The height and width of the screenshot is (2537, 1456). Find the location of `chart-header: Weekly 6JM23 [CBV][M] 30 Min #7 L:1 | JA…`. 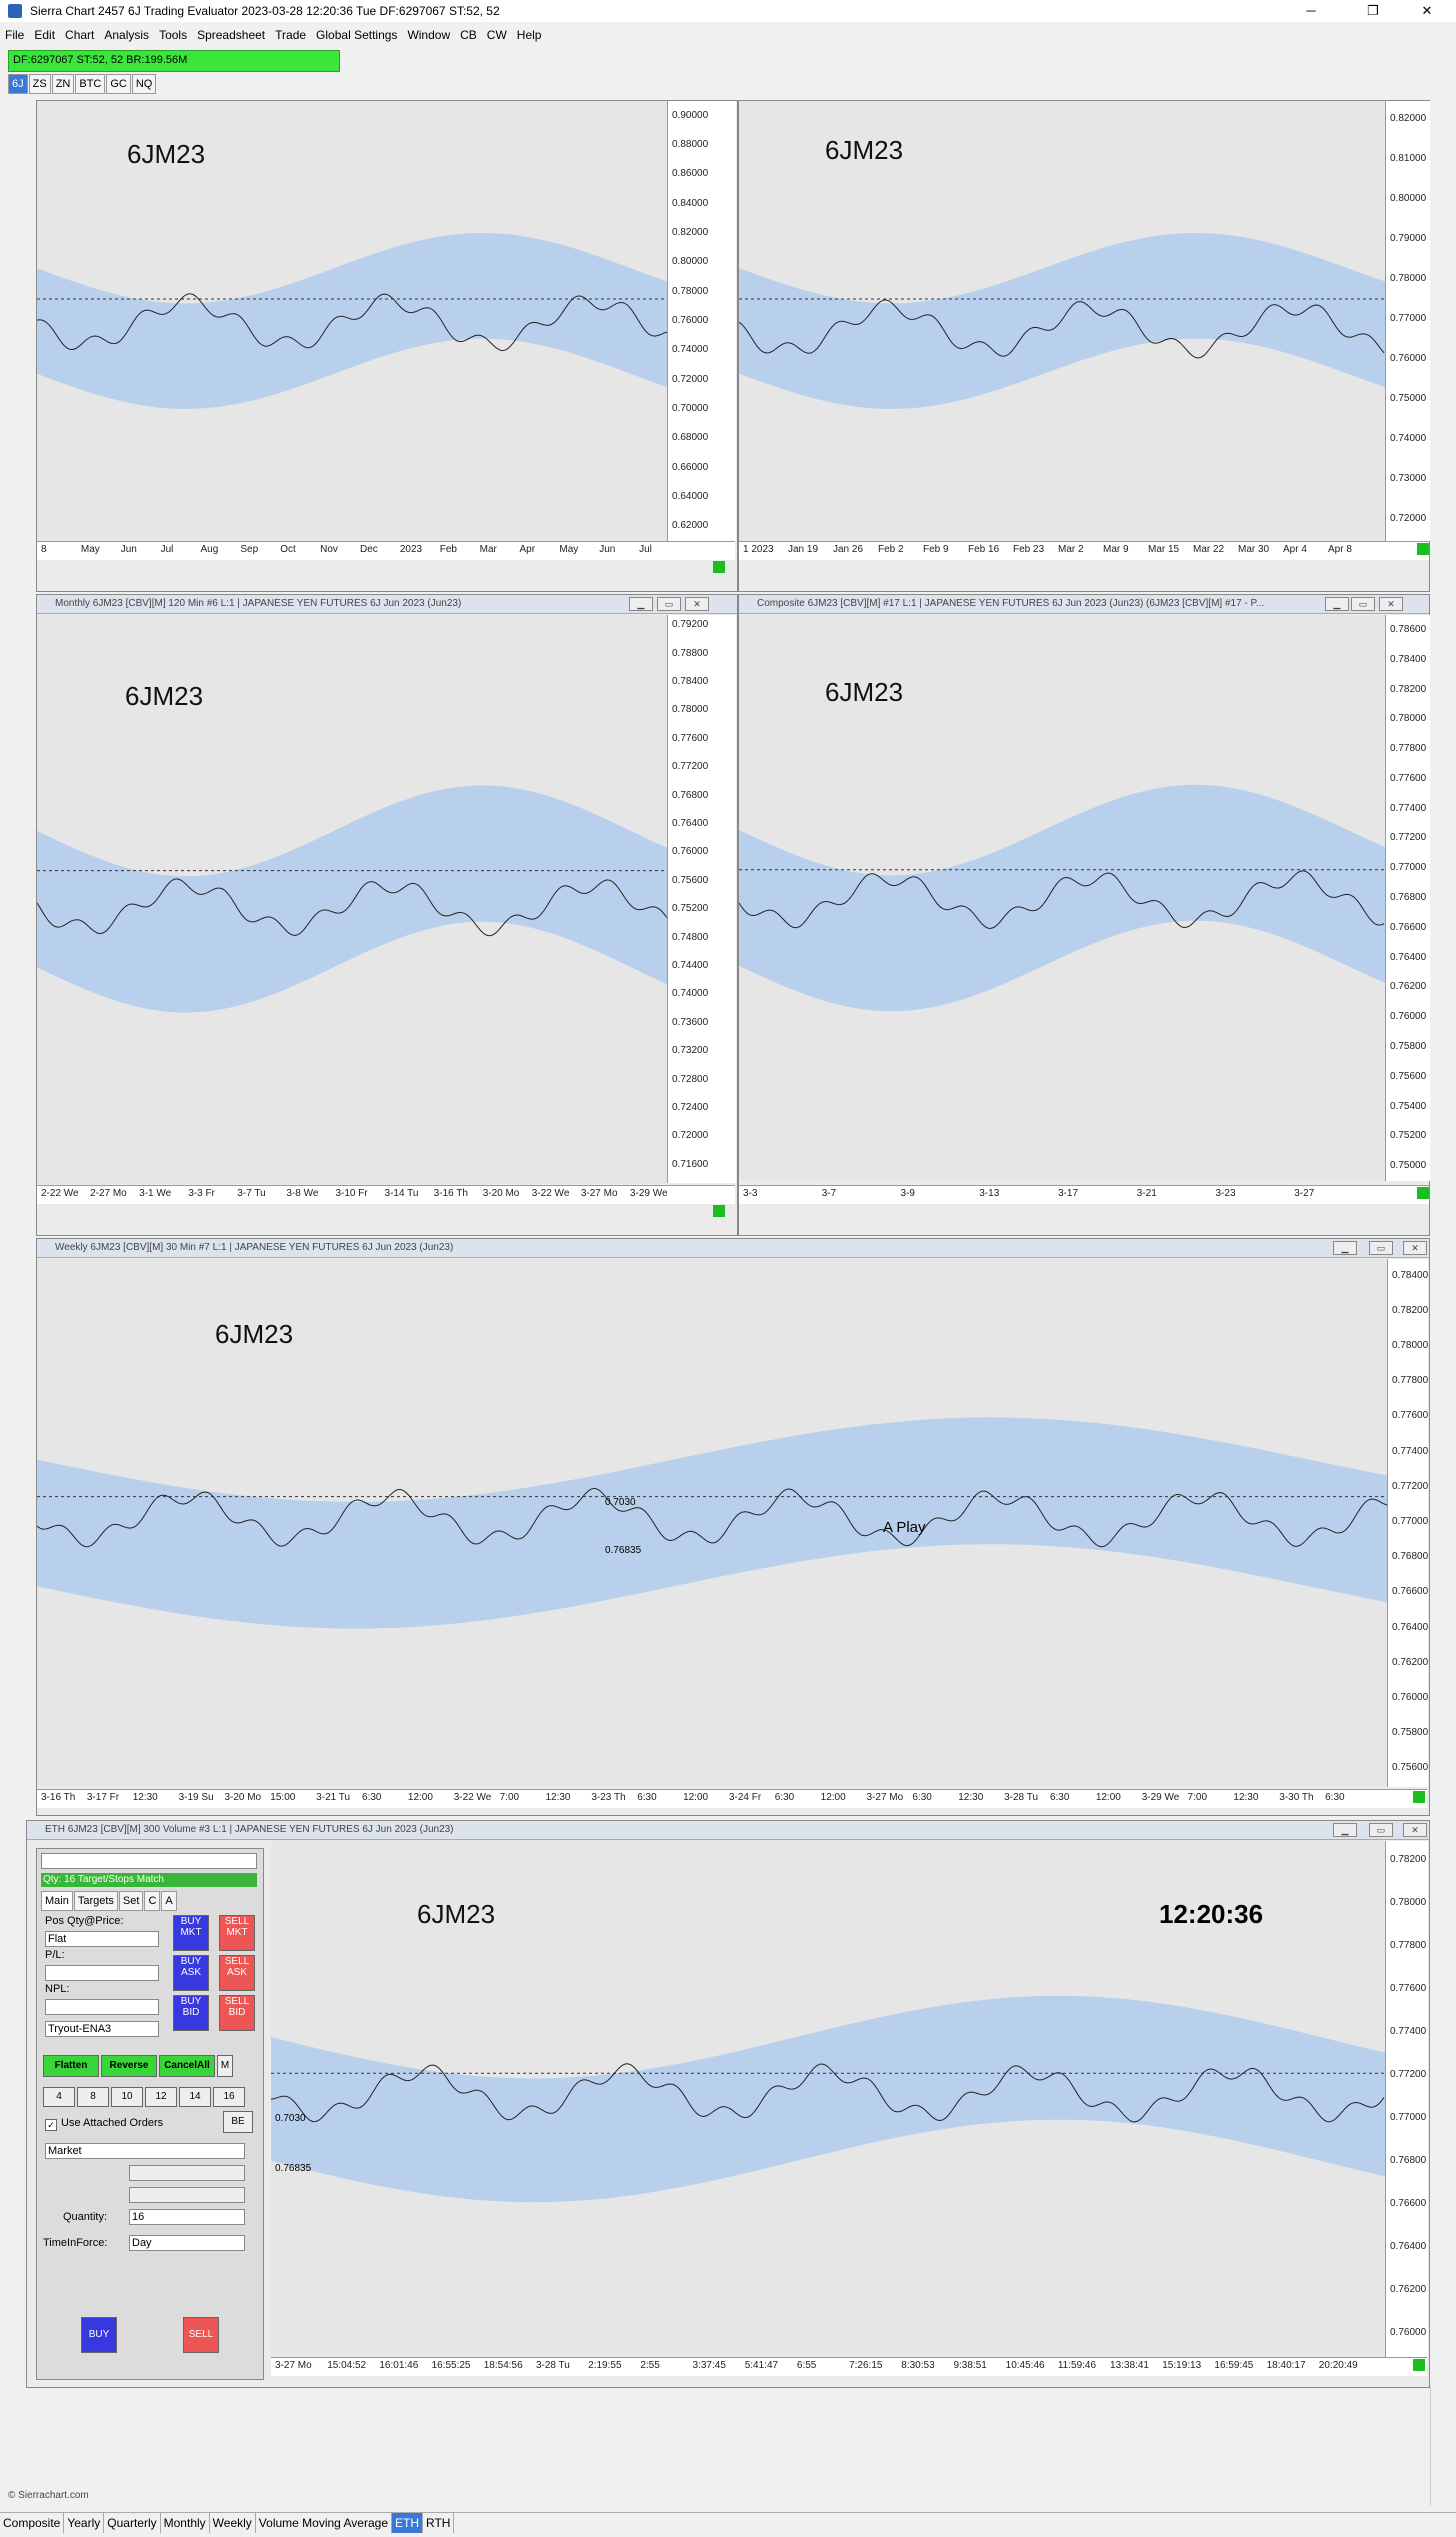

chart-header: Weekly 6JM23 [CBV][M] 30 Min #7 L:1 | JA… is located at coordinates (733, 1248).